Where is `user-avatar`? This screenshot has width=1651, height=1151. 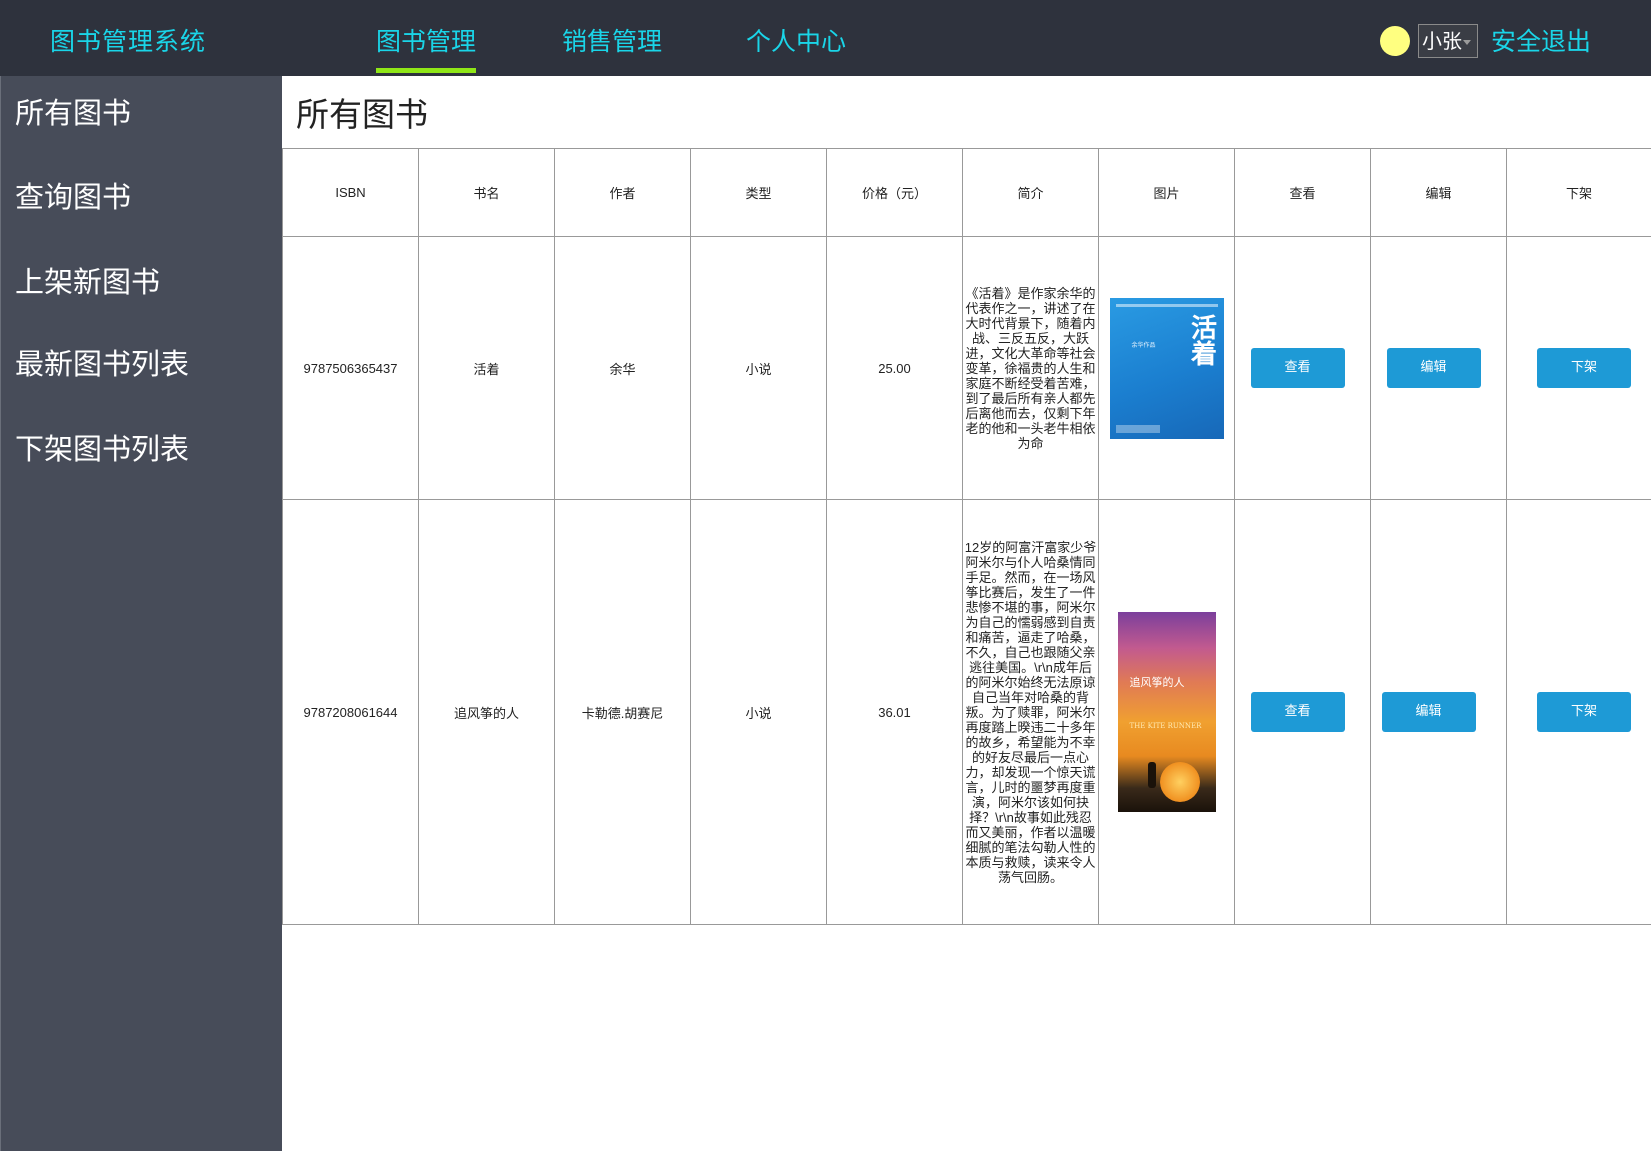 user-avatar is located at coordinates (1395, 41).